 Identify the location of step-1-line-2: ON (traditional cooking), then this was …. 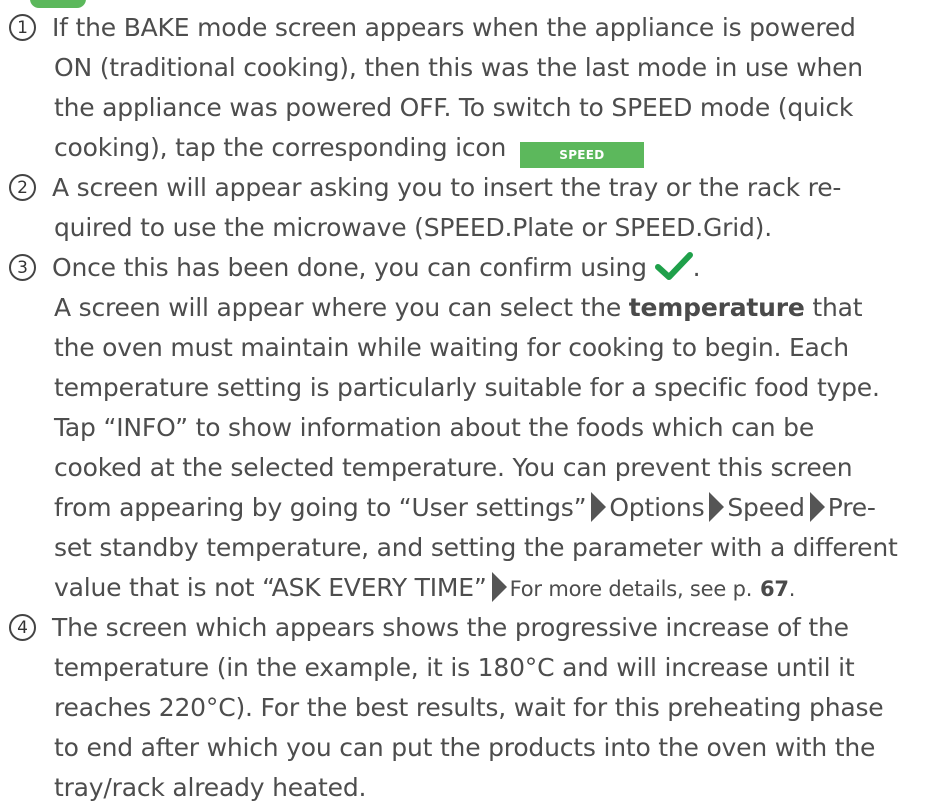
(458, 67).